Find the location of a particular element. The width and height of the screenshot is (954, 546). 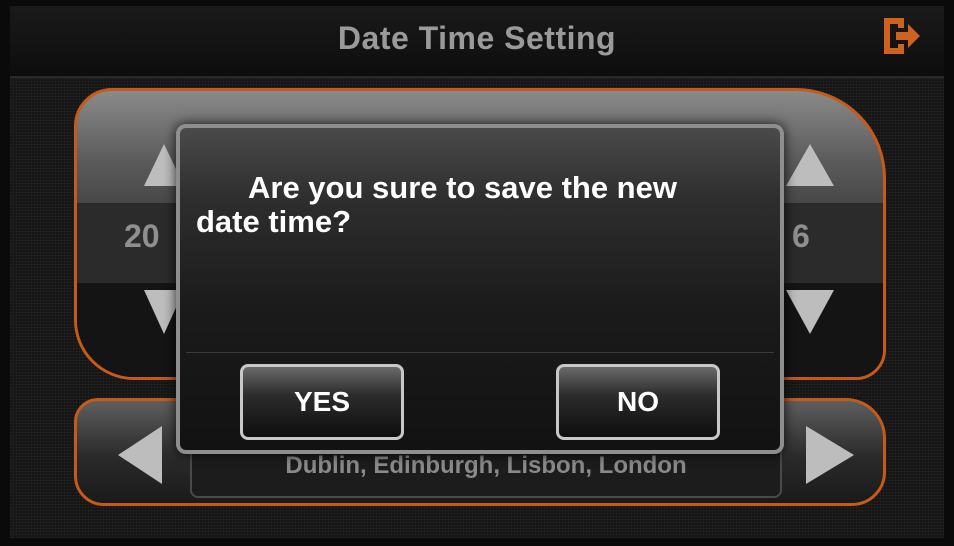

timezone-prev-arrow-icon is located at coordinates (138, 455).